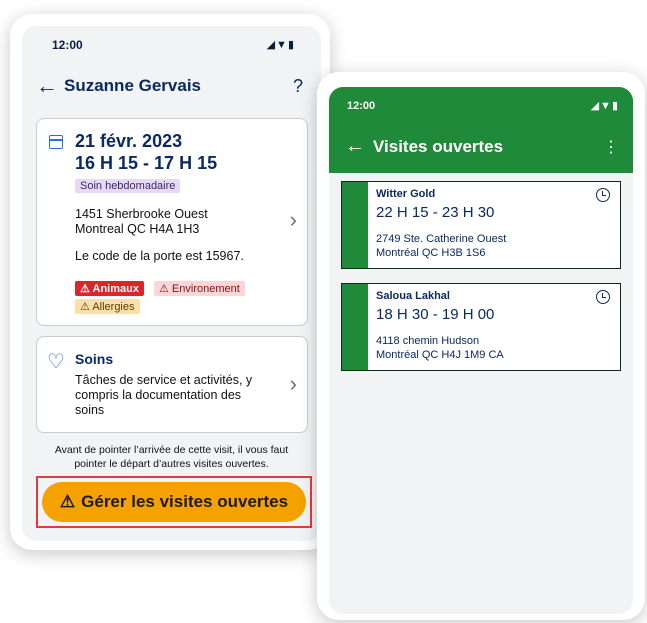 Image resolution: width=647 pixels, height=623 pixels. What do you see at coordinates (481, 130) in the screenshot?
I see `app-bar: 12:00 ◢▼▮ ← Visites ouvertes ⋮` at bounding box center [481, 130].